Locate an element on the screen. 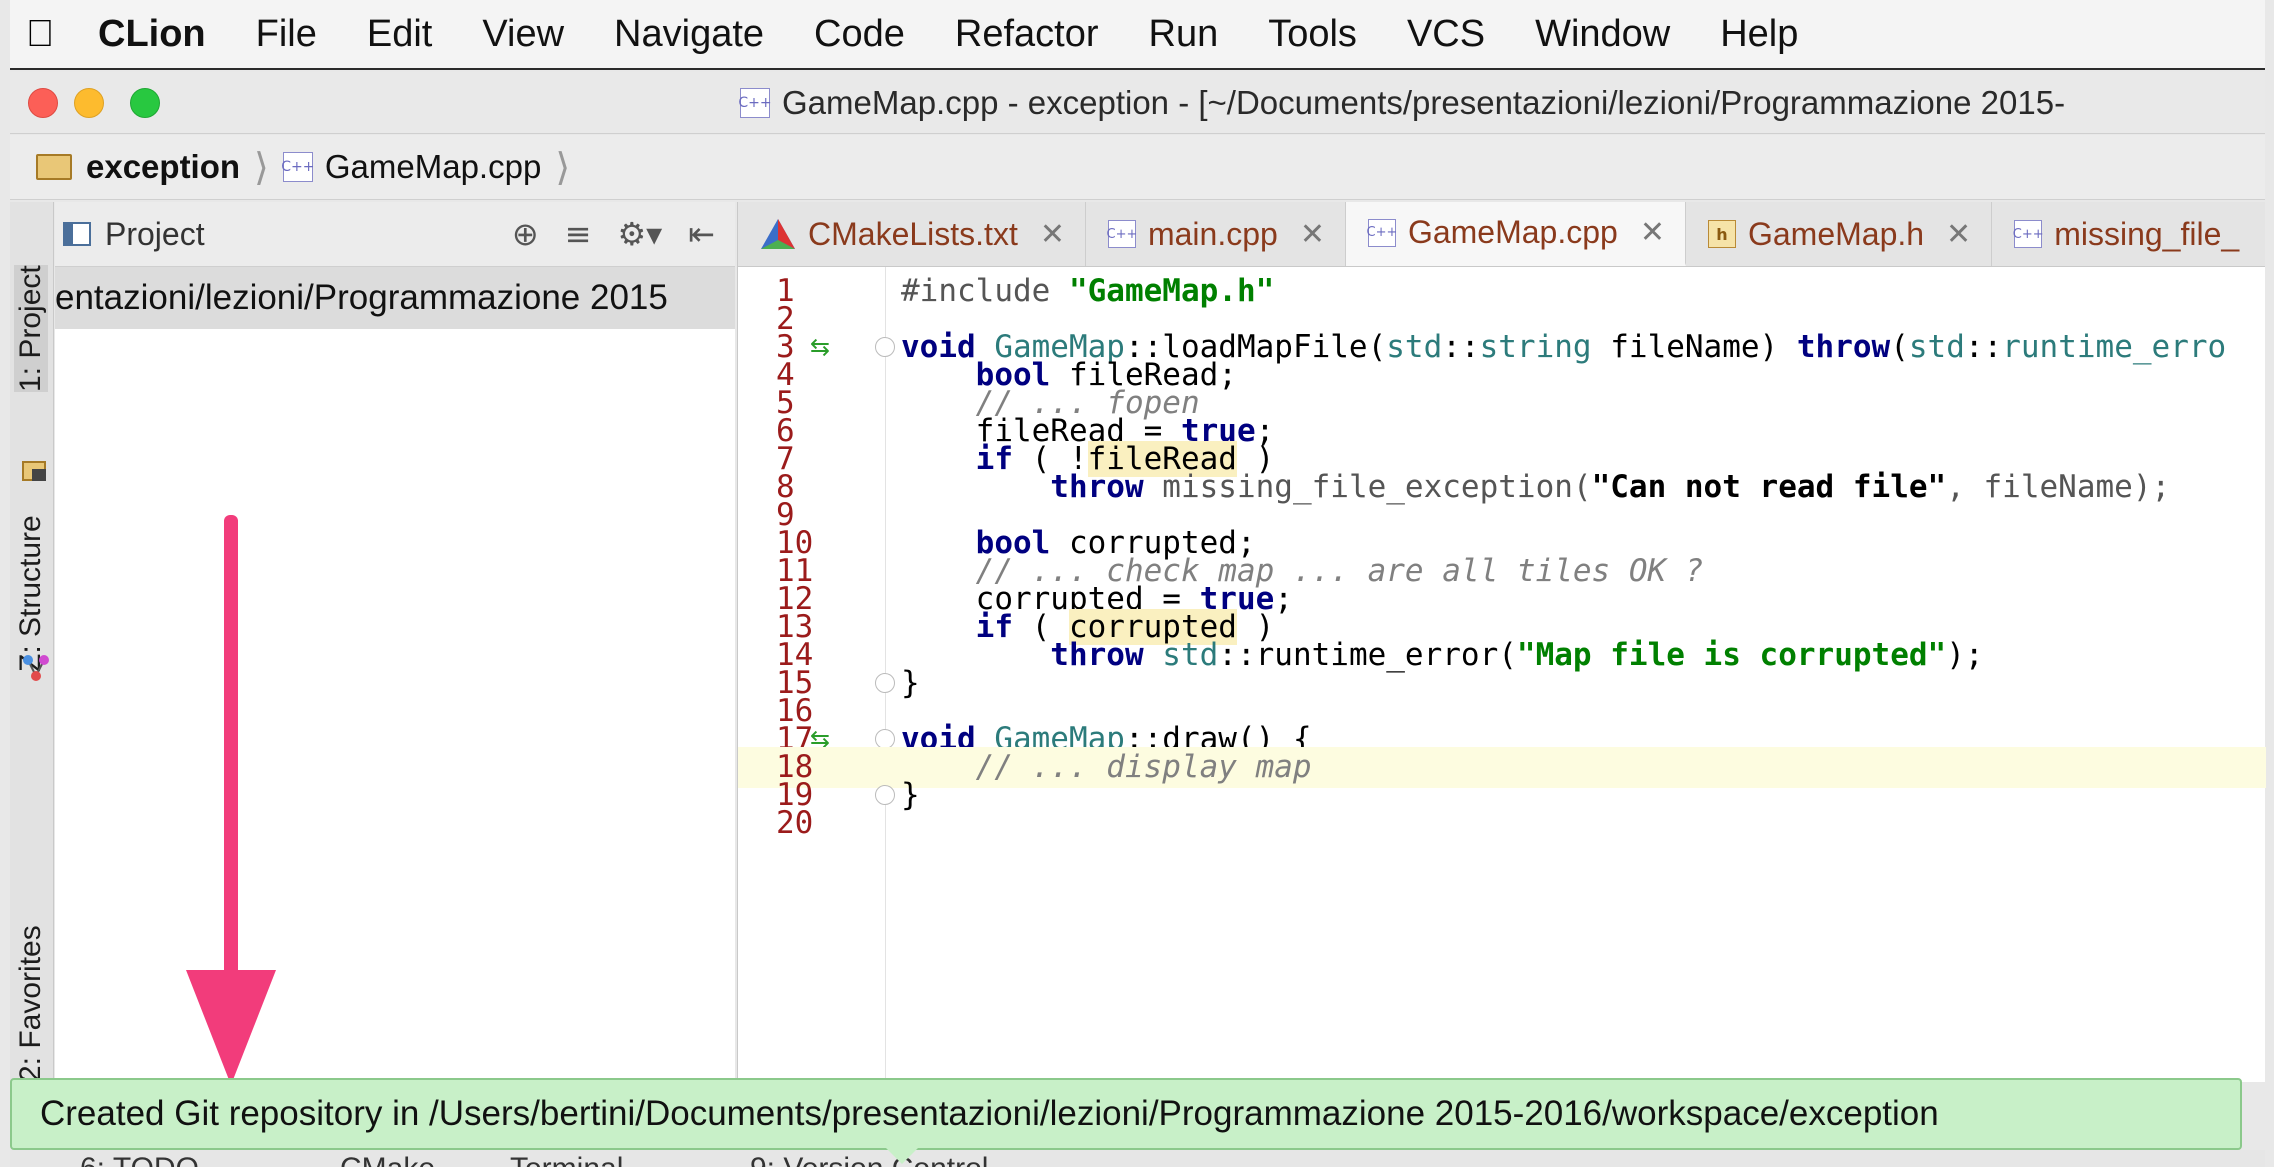 Image resolution: width=2274 pixels, height=1167 pixels. tab-terminal: Terminal is located at coordinates (566, 1159).